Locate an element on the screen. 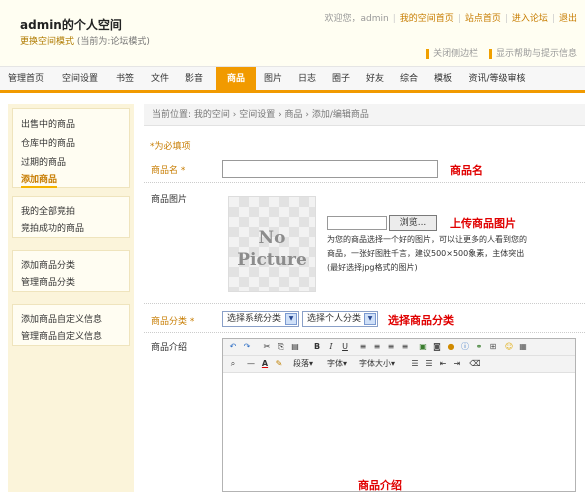  personal-category-select: 选择个人分类 ▼ is located at coordinates (340, 319).